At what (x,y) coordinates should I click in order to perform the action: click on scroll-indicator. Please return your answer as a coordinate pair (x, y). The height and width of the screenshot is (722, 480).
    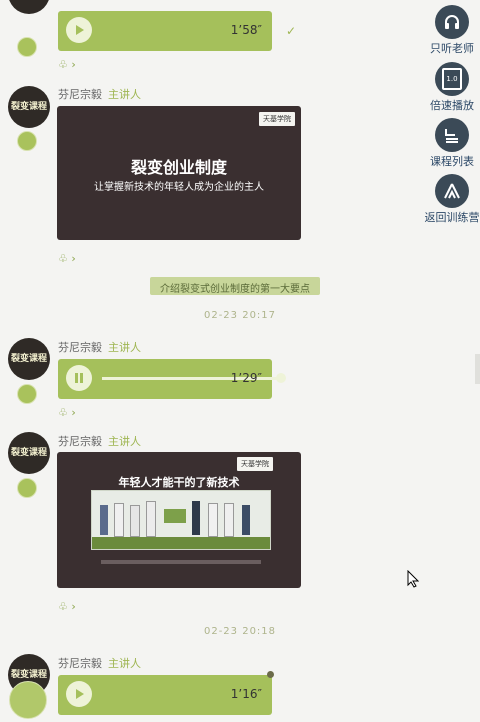
    Looking at the image, I should click on (477, 369).